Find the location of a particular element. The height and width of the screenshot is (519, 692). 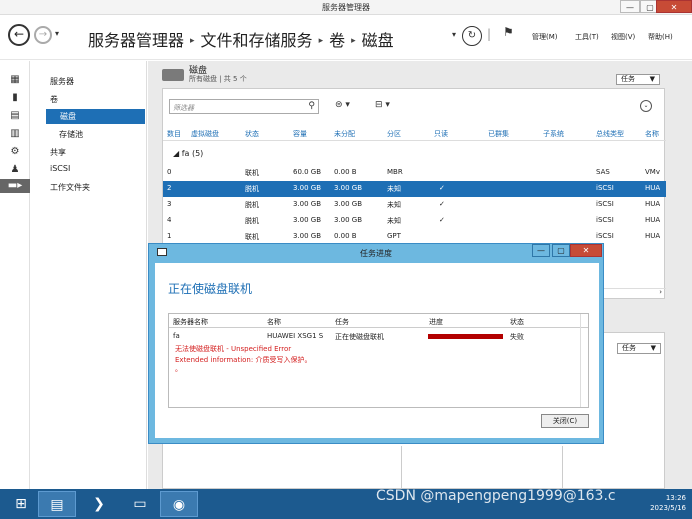

system-clock: 13:26 2023/5/16 is located at coordinates (668, 503).